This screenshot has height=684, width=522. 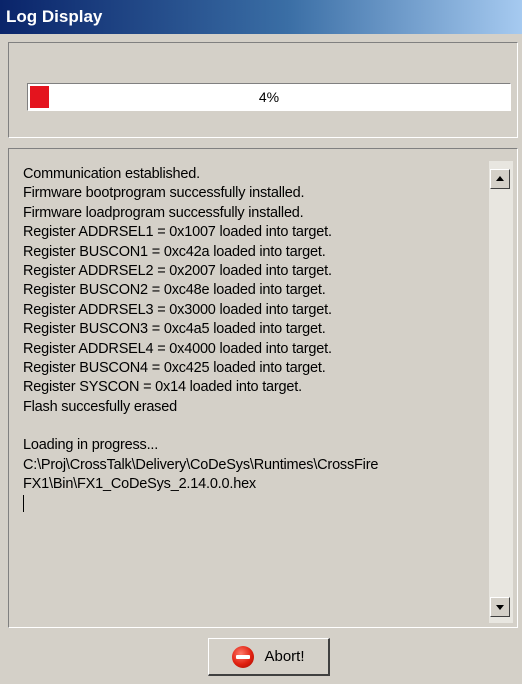 I want to click on progress-label: 4%, so click(x=269, y=97).